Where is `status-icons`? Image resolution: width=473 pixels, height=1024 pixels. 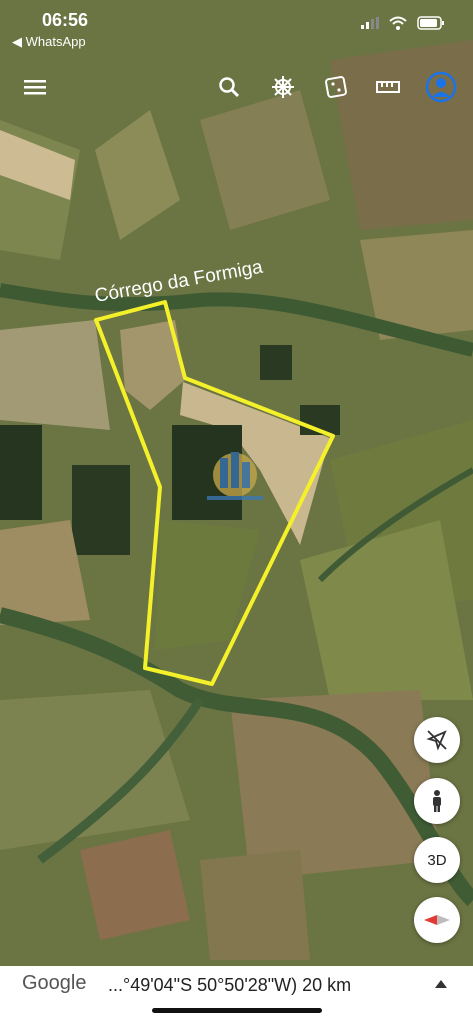
status-icons is located at coordinates (403, 23).